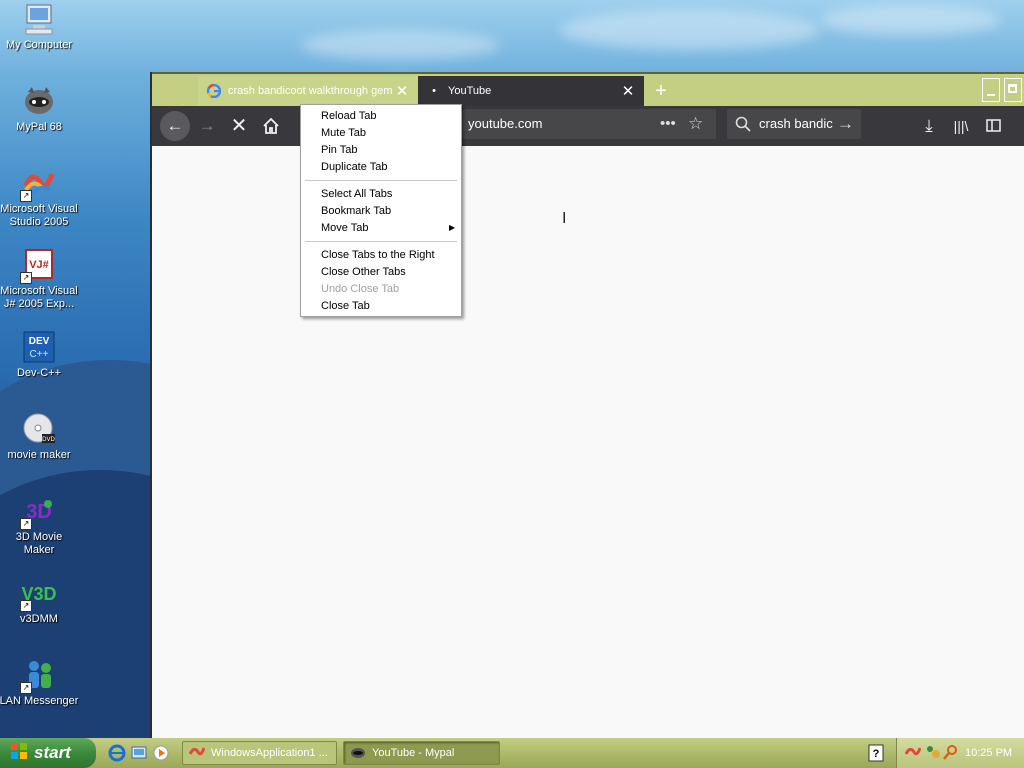 The width and height of the screenshot is (1024, 768). I want to click on desktop-icon-devcpp: DEV C++ Dev-C++, so click(39, 355).